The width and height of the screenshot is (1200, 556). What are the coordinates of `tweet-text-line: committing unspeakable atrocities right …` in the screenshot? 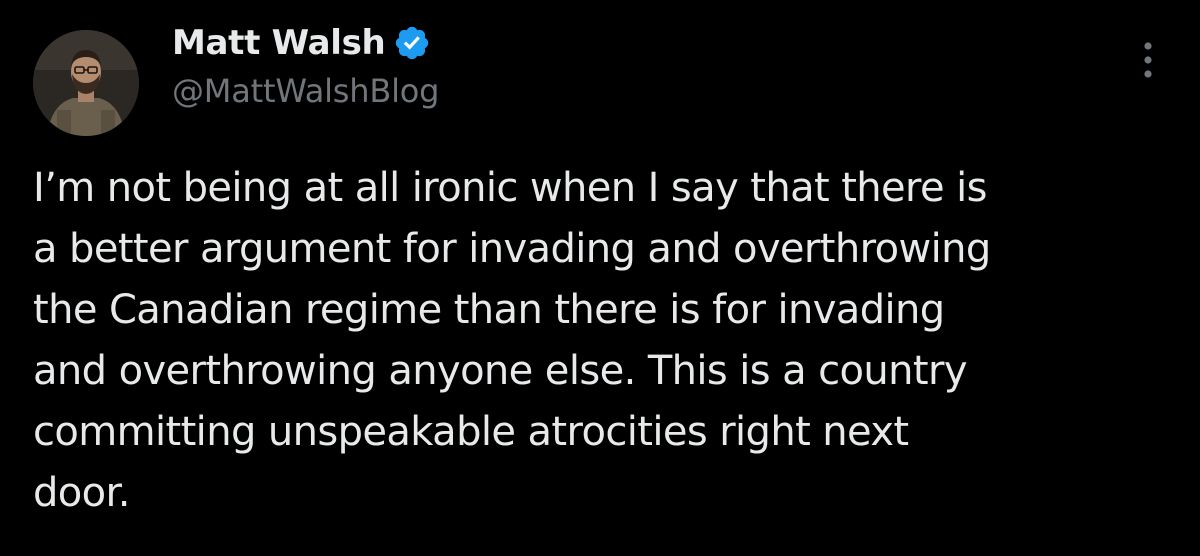 It's located at (471, 432).